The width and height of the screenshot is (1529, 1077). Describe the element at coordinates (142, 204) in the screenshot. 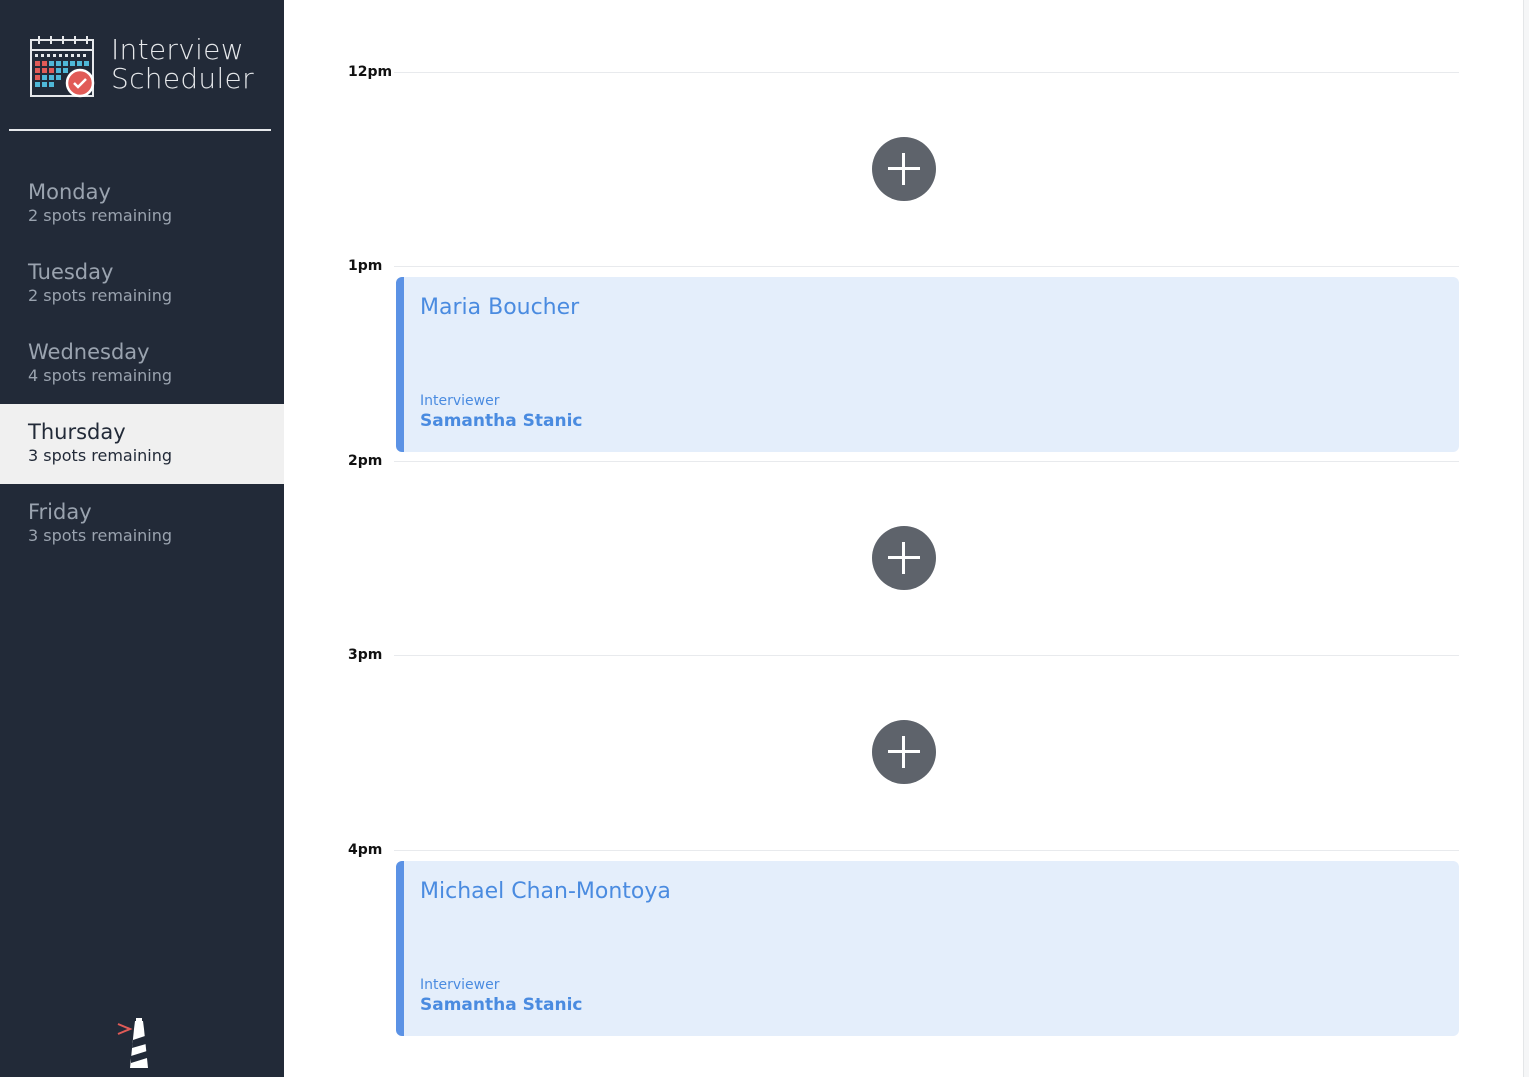

I see `day-item-monday: Monday 2 spots remaining` at that location.